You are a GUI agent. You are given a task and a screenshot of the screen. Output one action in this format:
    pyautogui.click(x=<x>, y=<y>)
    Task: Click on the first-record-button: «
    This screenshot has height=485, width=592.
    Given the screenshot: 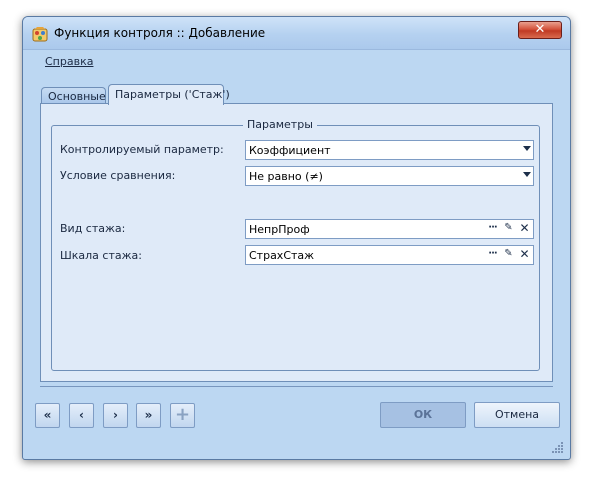 What is the action you would take?
    pyautogui.click(x=47, y=415)
    